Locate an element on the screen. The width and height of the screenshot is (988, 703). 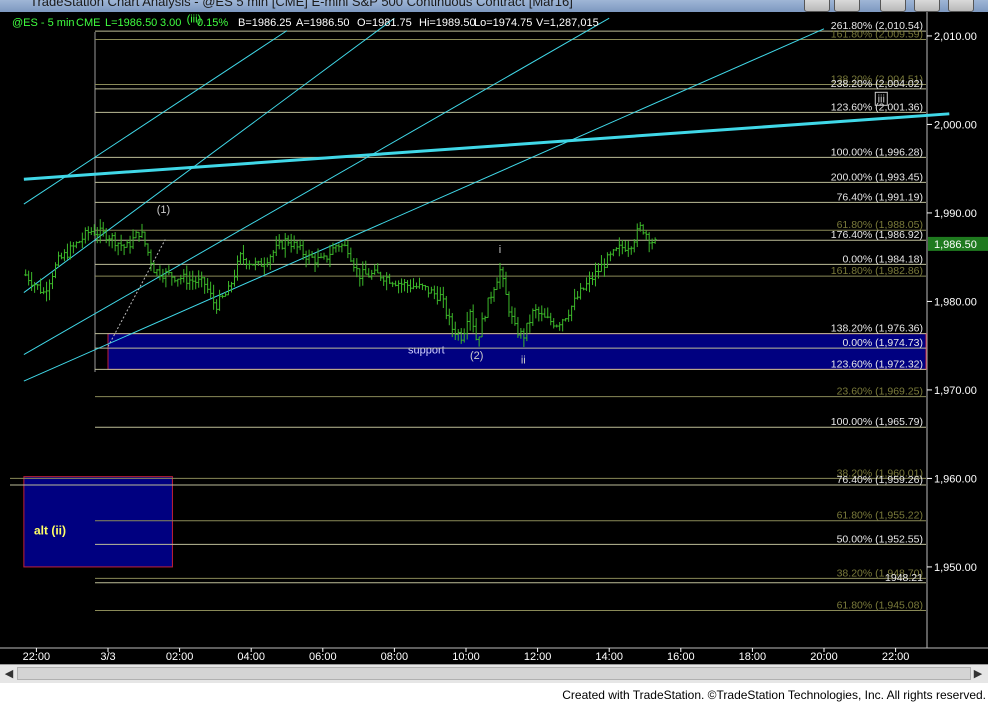
minimize-button is located at coordinates (817, 6).